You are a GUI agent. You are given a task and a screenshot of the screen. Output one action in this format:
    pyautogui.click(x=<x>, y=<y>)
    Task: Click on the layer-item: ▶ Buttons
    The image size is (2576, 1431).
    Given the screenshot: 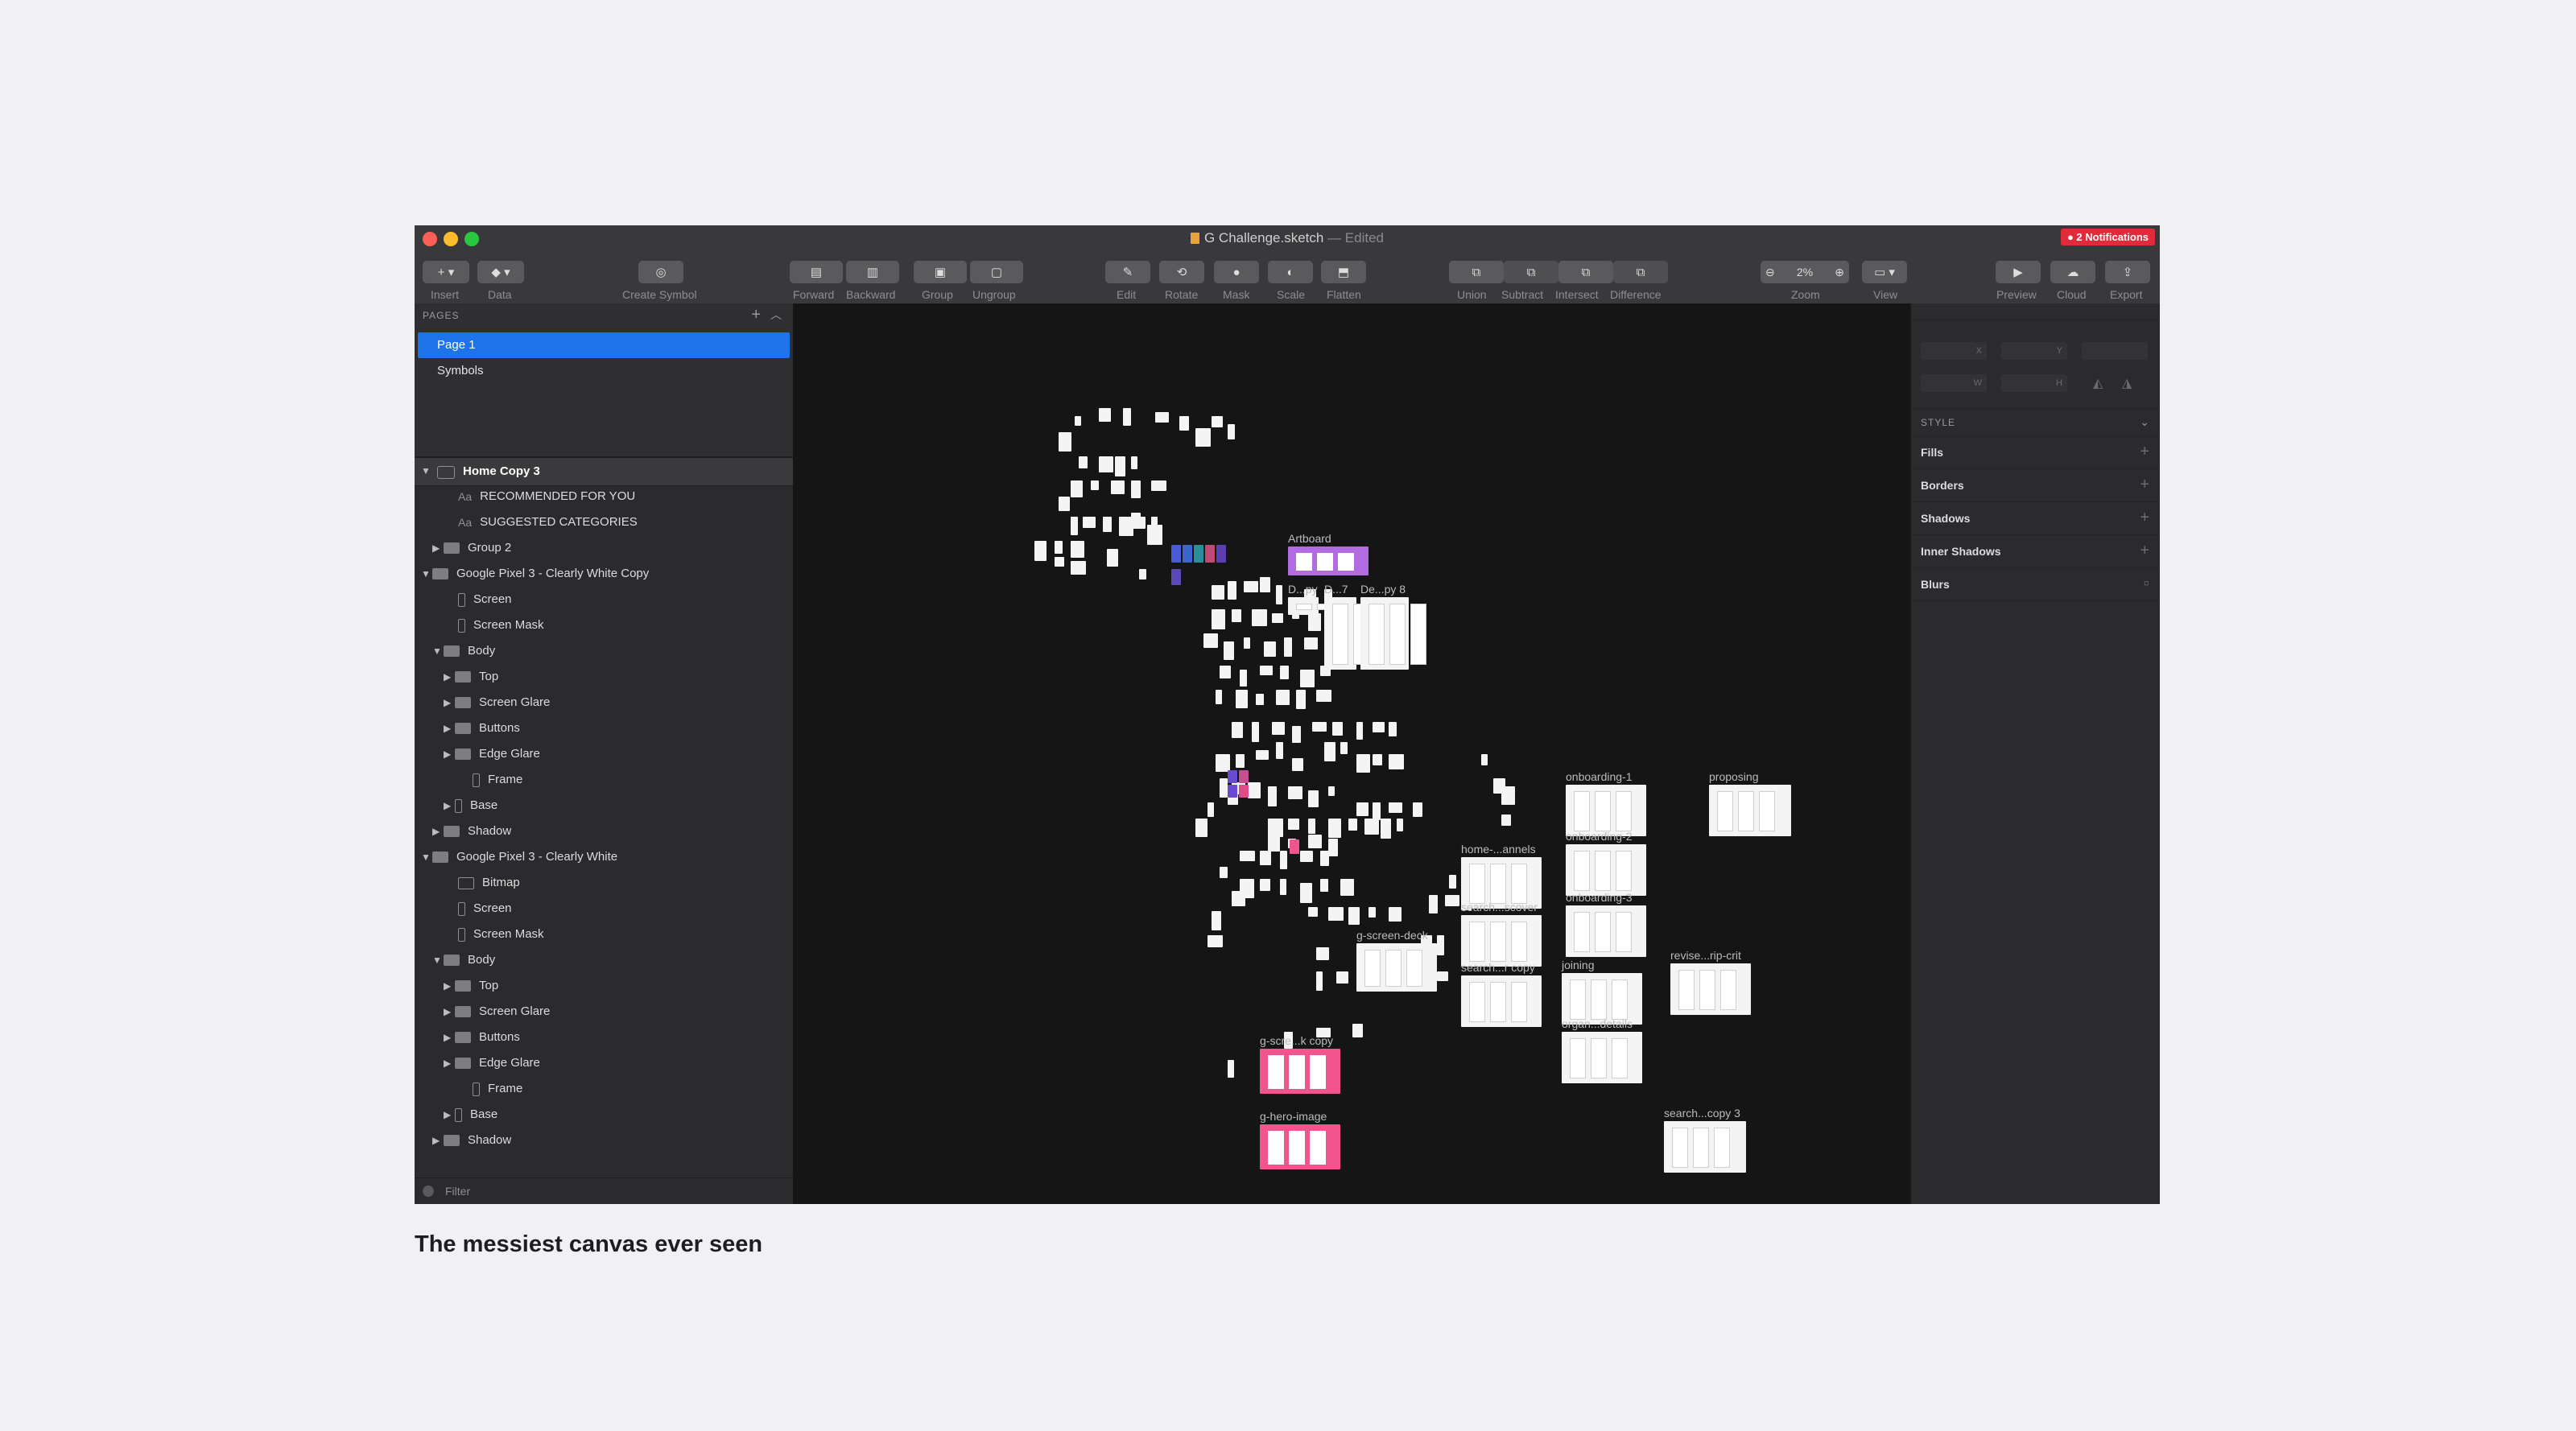 What is the action you would take?
    pyautogui.click(x=482, y=728)
    